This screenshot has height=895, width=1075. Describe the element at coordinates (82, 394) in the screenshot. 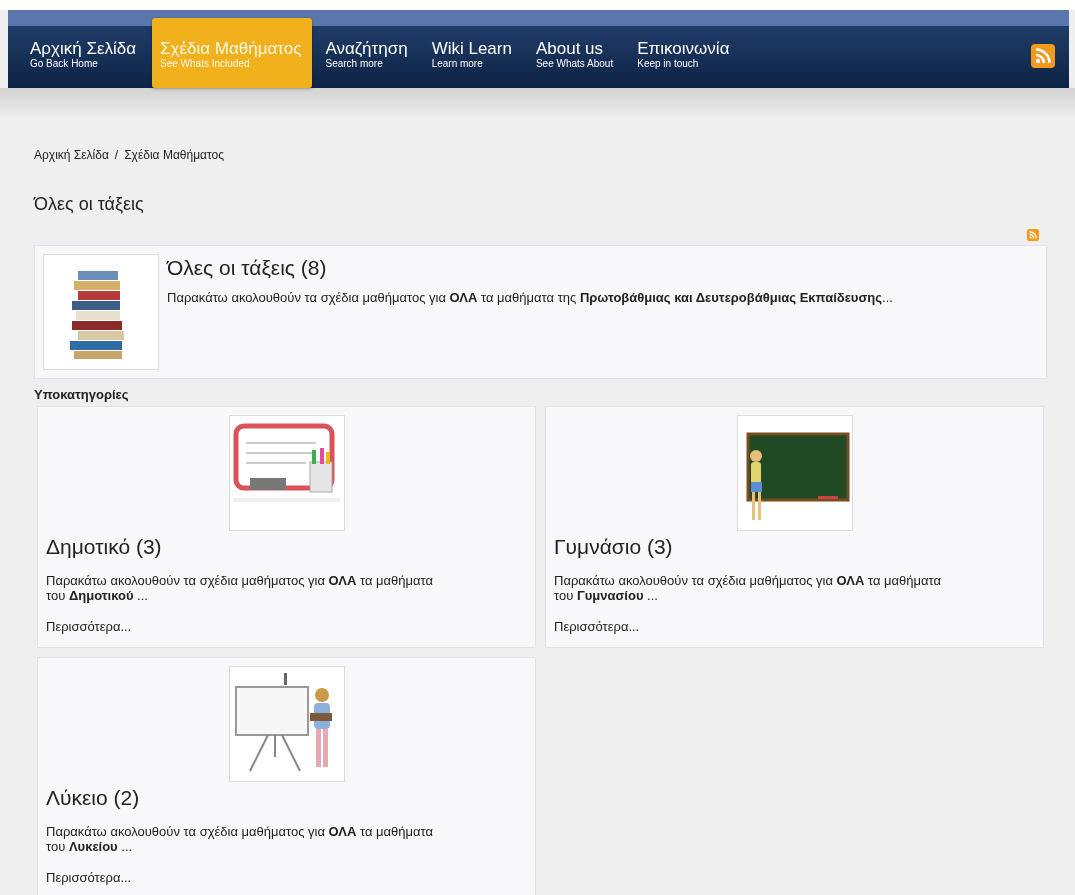

I see `section-heading: Υποκατηγορίες` at that location.